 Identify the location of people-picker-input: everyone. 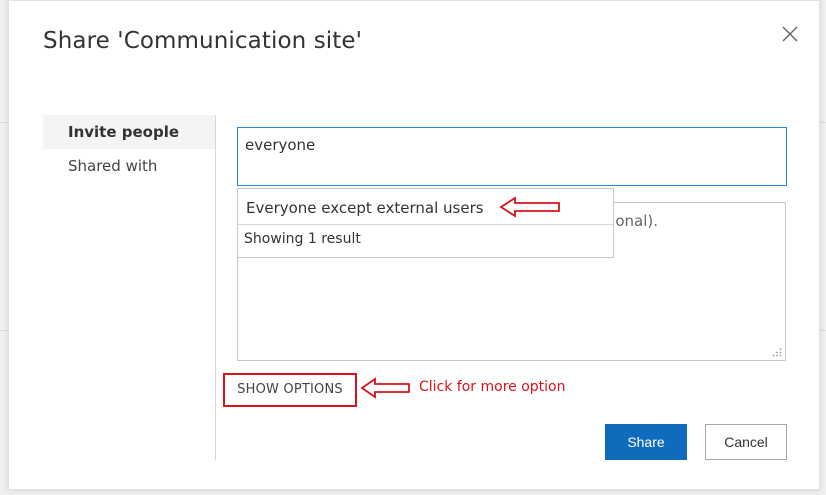
(512, 156).